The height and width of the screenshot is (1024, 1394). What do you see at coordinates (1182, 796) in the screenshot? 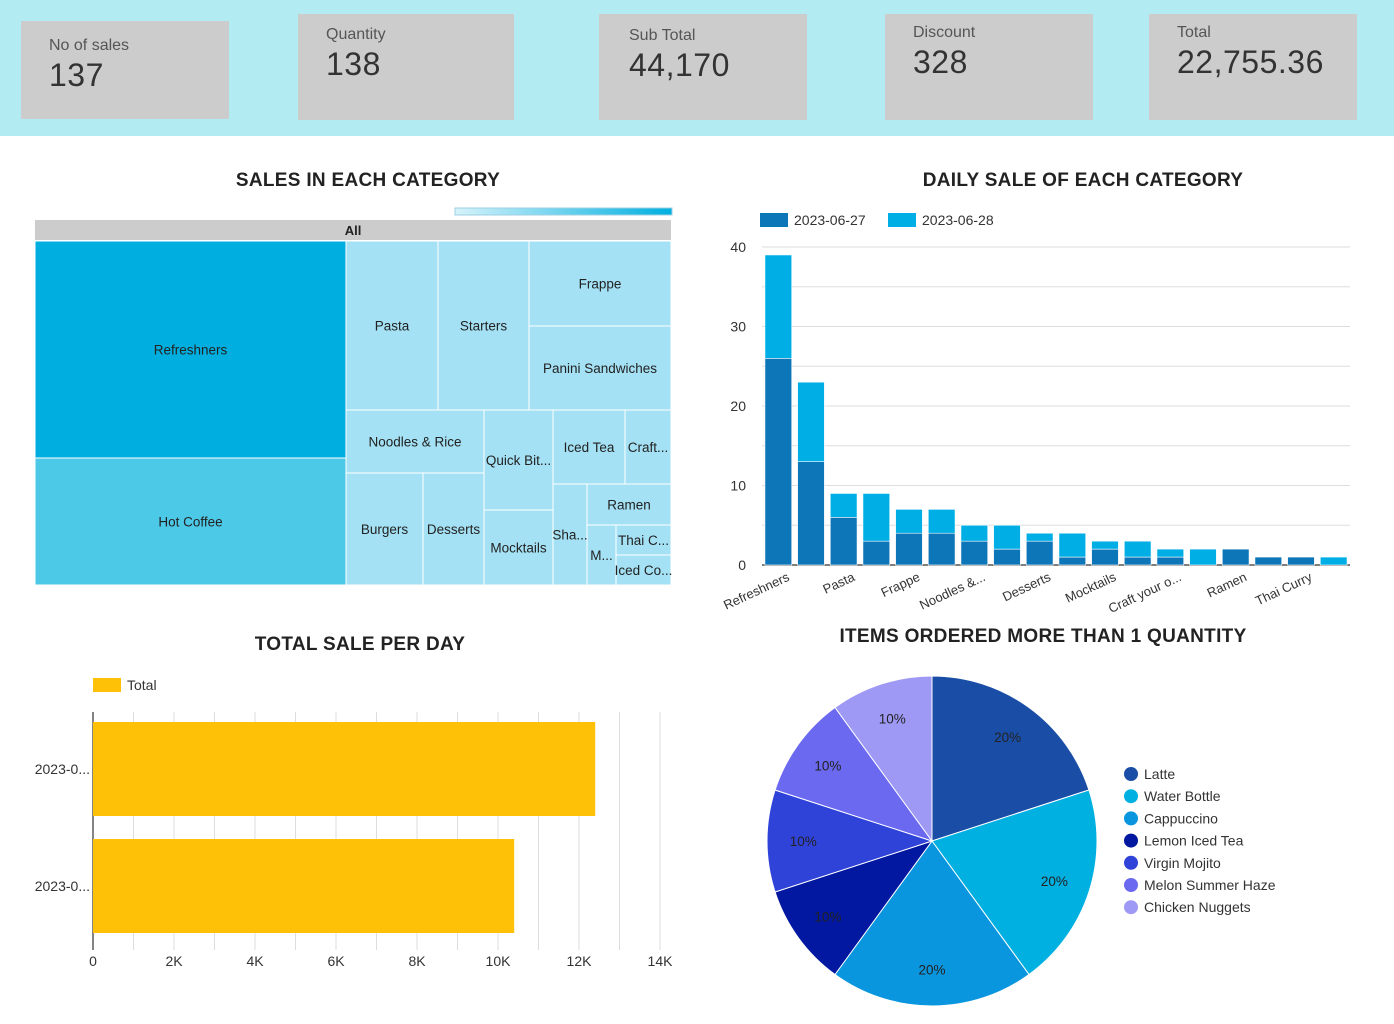
I see `pie-legend-label: Water Bottle` at bounding box center [1182, 796].